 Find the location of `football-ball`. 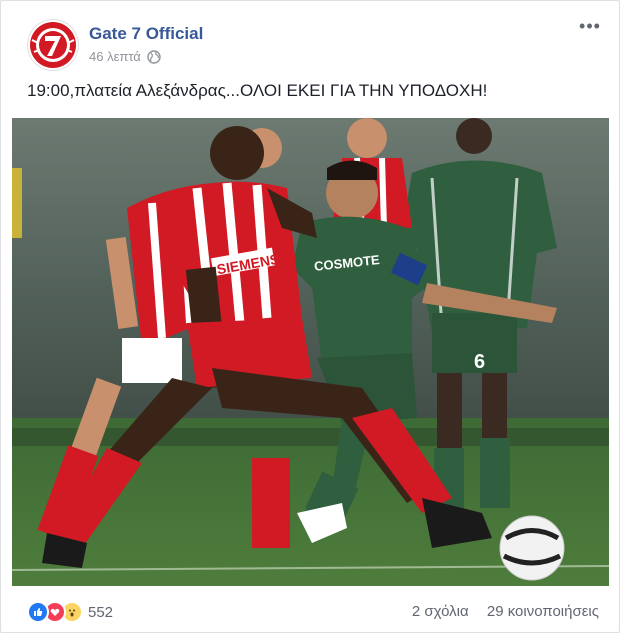

football-ball is located at coordinates (532, 548).